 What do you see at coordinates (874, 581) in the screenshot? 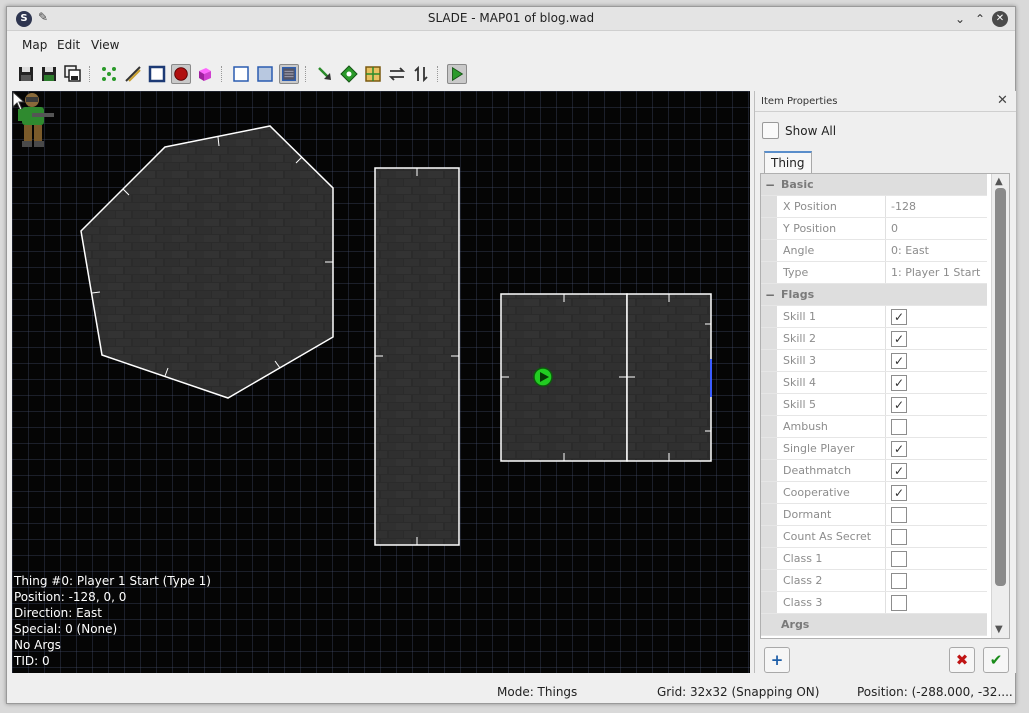
I see `flag-row: Class 2` at bounding box center [874, 581].